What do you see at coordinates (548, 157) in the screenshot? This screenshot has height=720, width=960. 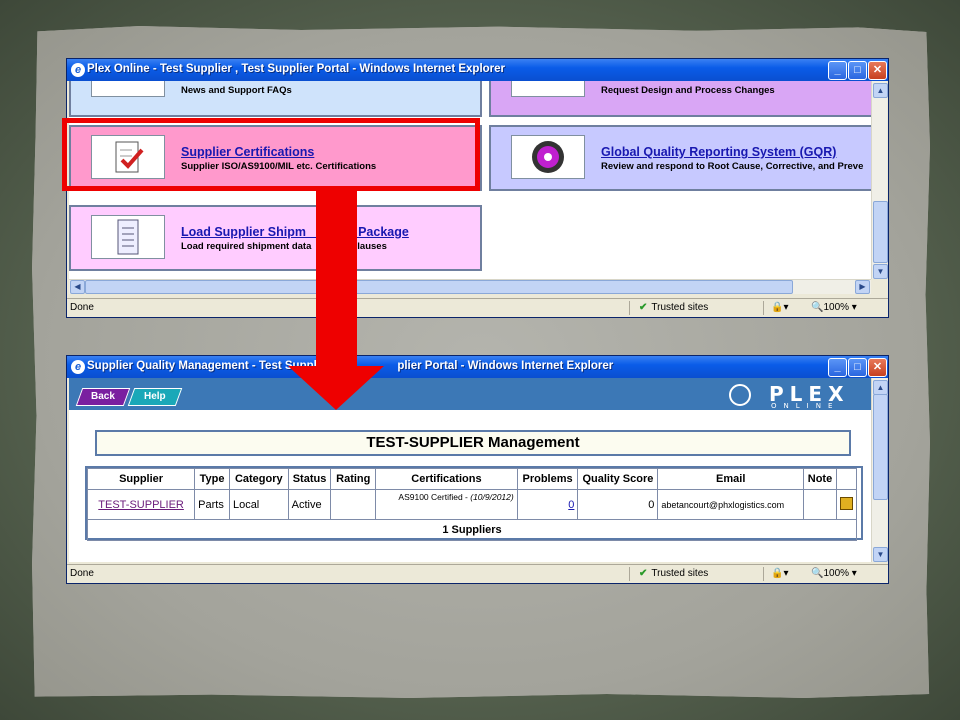 I see `disc-icon` at bounding box center [548, 157].